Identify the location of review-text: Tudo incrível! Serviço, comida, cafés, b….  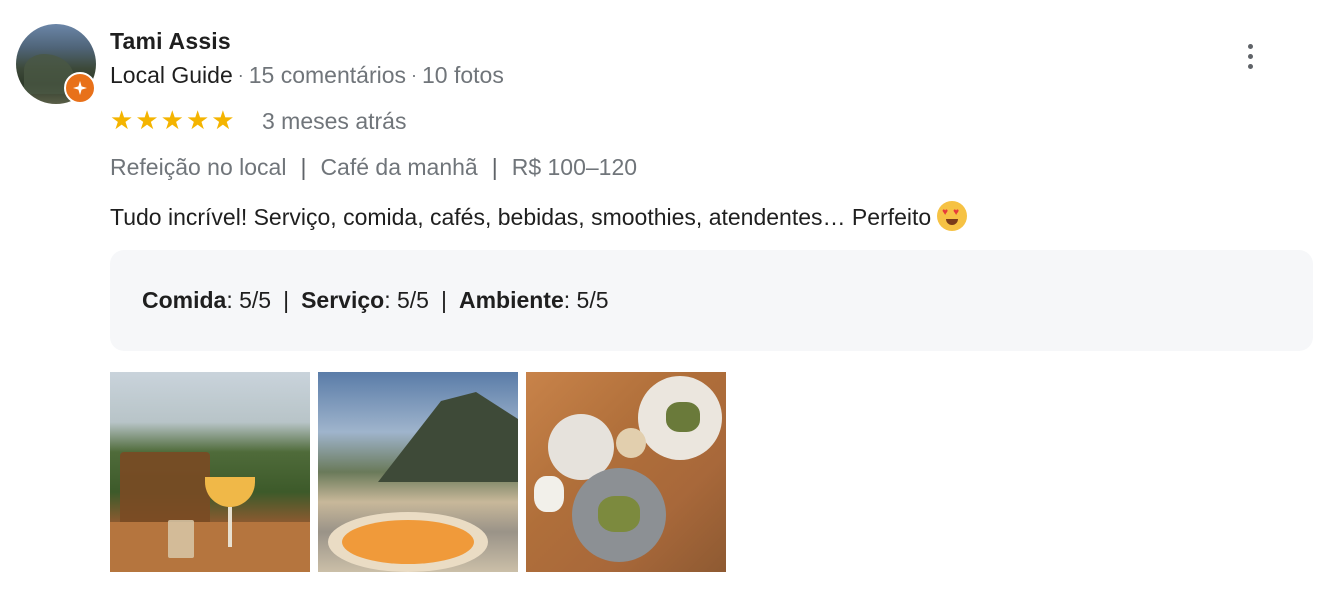
(539, 216).